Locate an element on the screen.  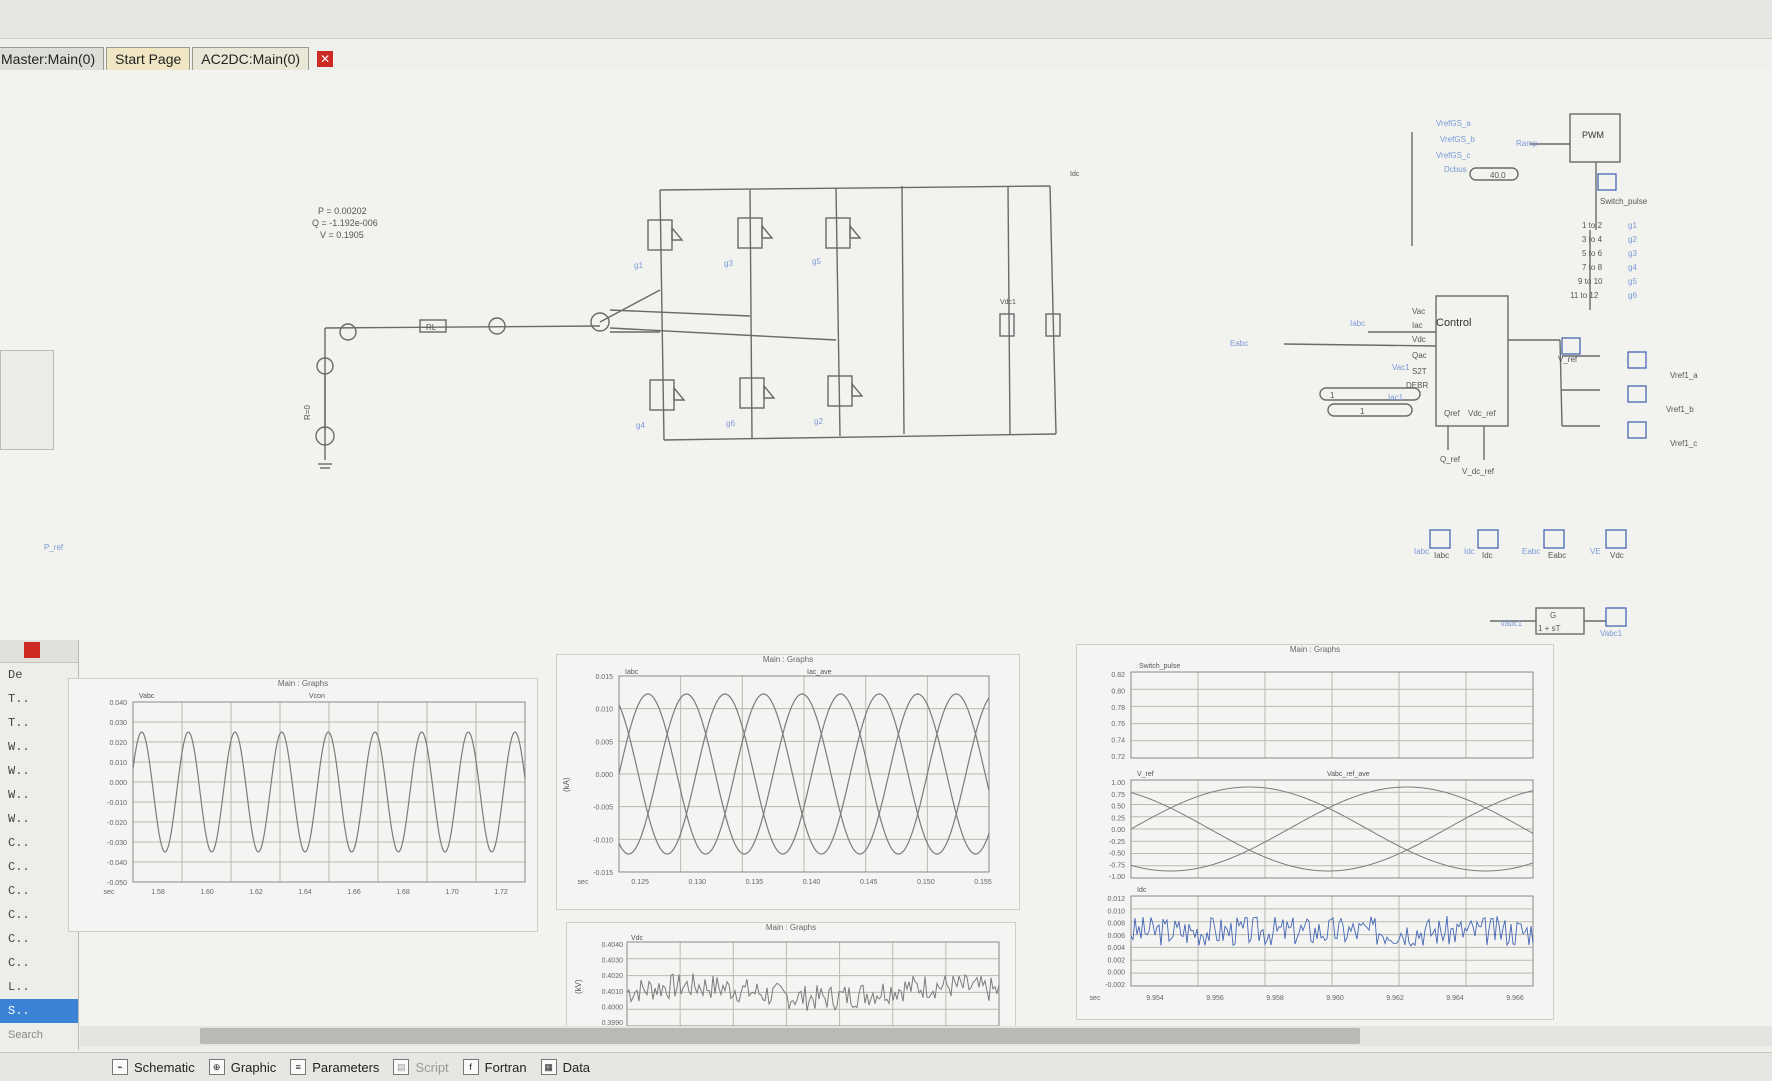
switch-map-4: 7 to 8 is located at coordinates (1592, 267).